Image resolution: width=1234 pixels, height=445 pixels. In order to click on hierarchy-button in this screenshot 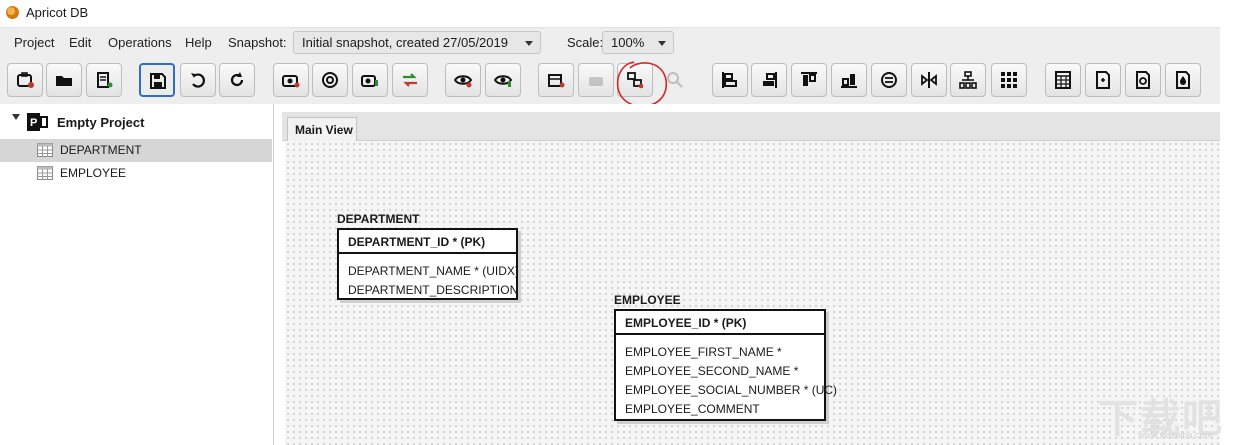, I will do `click(968, 80)`.